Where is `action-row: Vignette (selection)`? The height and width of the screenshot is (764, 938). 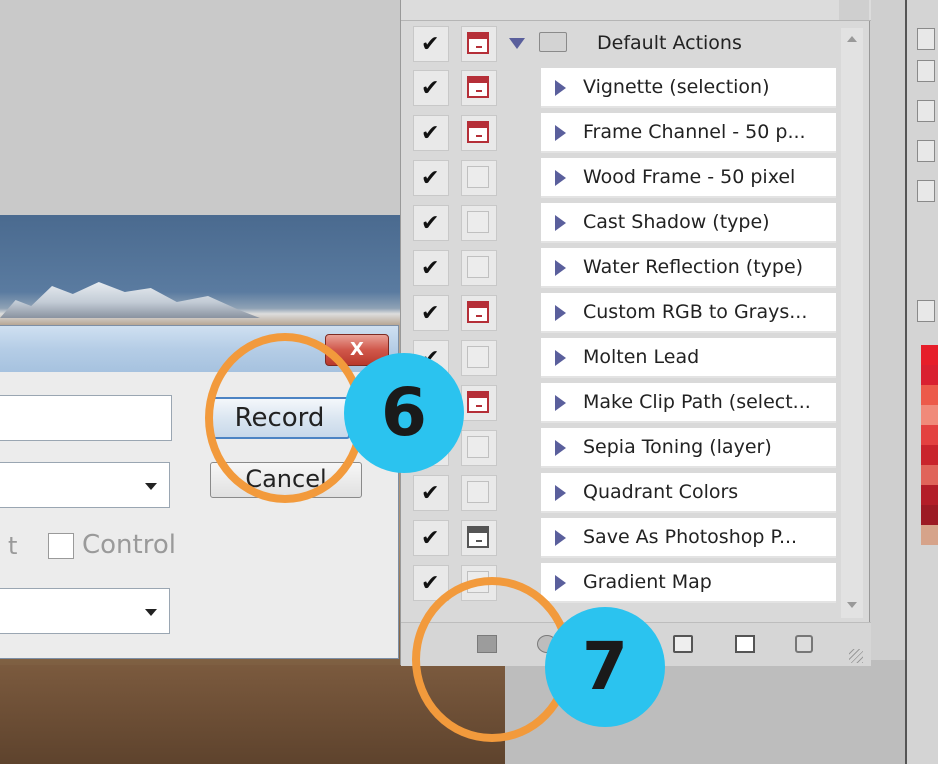
action-row: Vignette (selection) is located at coordinates (688, 88).